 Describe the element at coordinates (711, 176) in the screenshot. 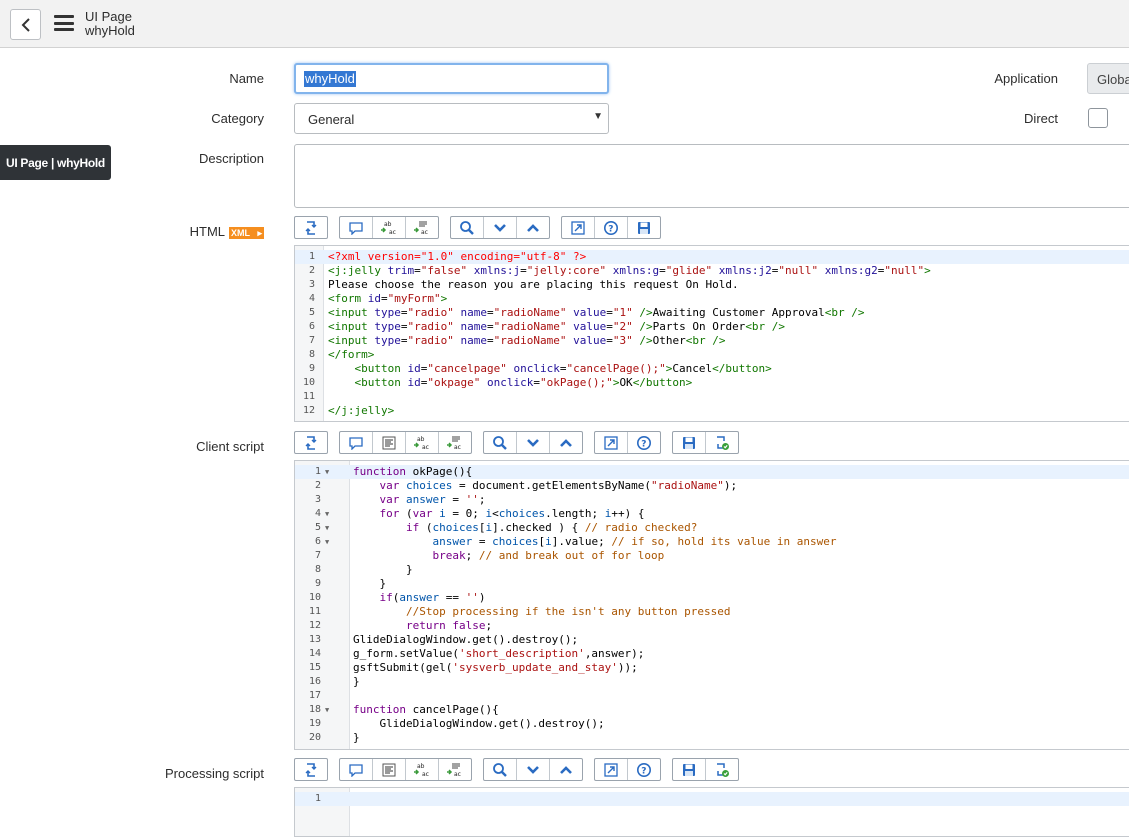

I see `description-field` at that location.